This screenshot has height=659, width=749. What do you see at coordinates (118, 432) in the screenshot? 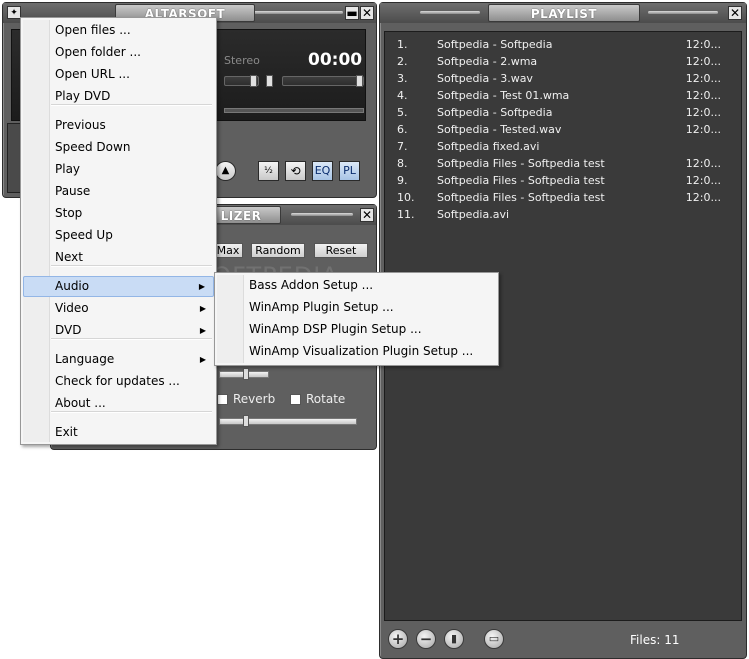
I see `menu-item-exit: Exit` at bounding box center [118, 432].